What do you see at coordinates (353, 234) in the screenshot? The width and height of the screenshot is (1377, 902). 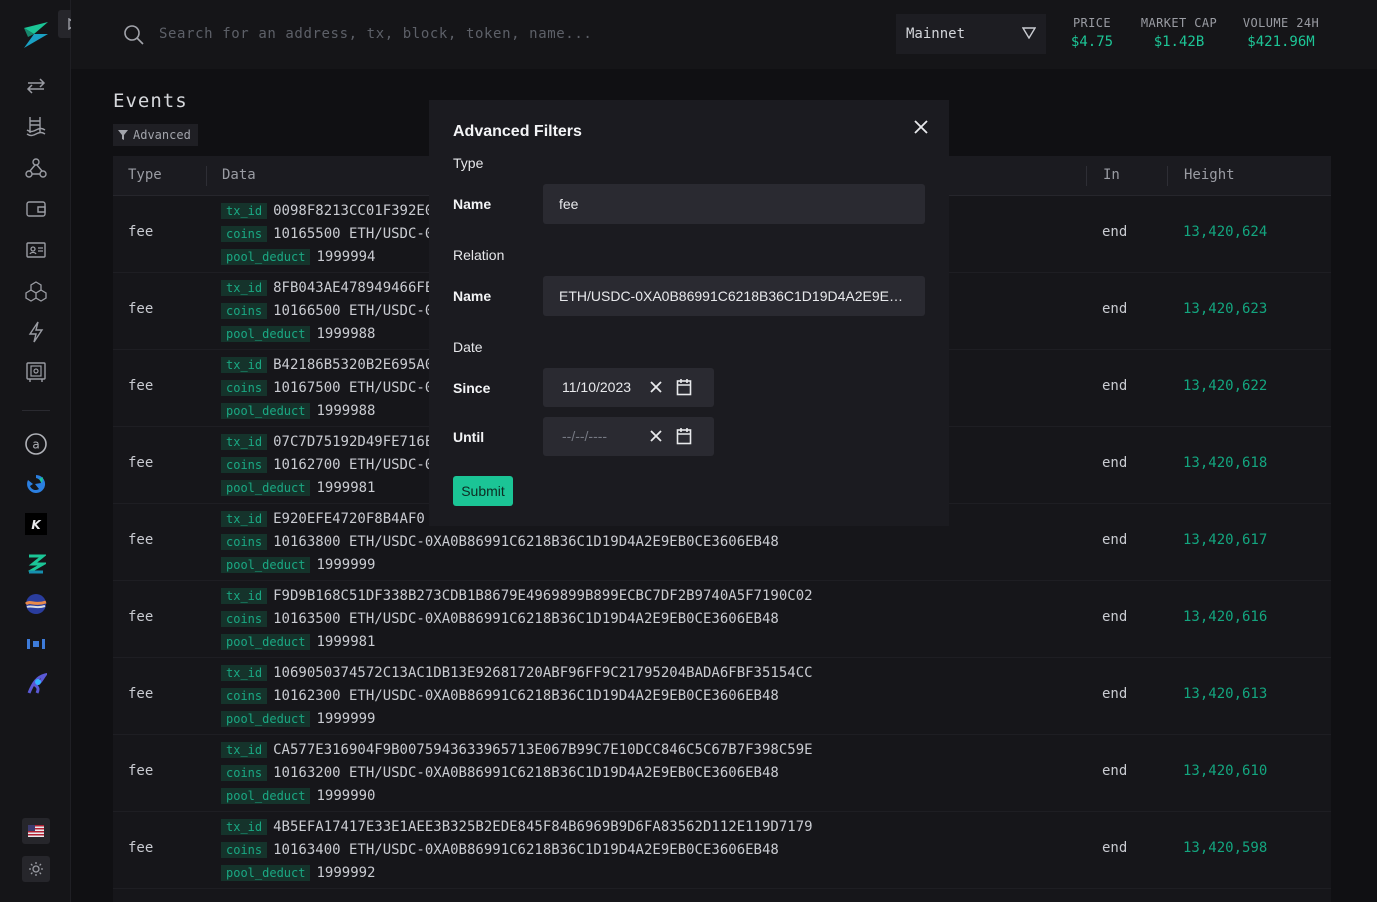 I see `coins-value: 10165500 ETH/USDC-0` at bounding box center [353, 234].